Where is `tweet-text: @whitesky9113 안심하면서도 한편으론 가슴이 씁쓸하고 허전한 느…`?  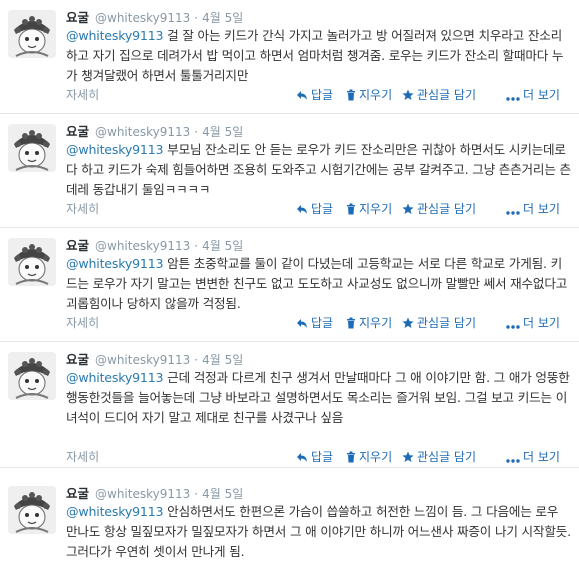 tweet-text: @whitesky9113 안심하면서도 한편으론 가슴이 씁쓸하고 허전한 느… is located at coordinates (319, 532).